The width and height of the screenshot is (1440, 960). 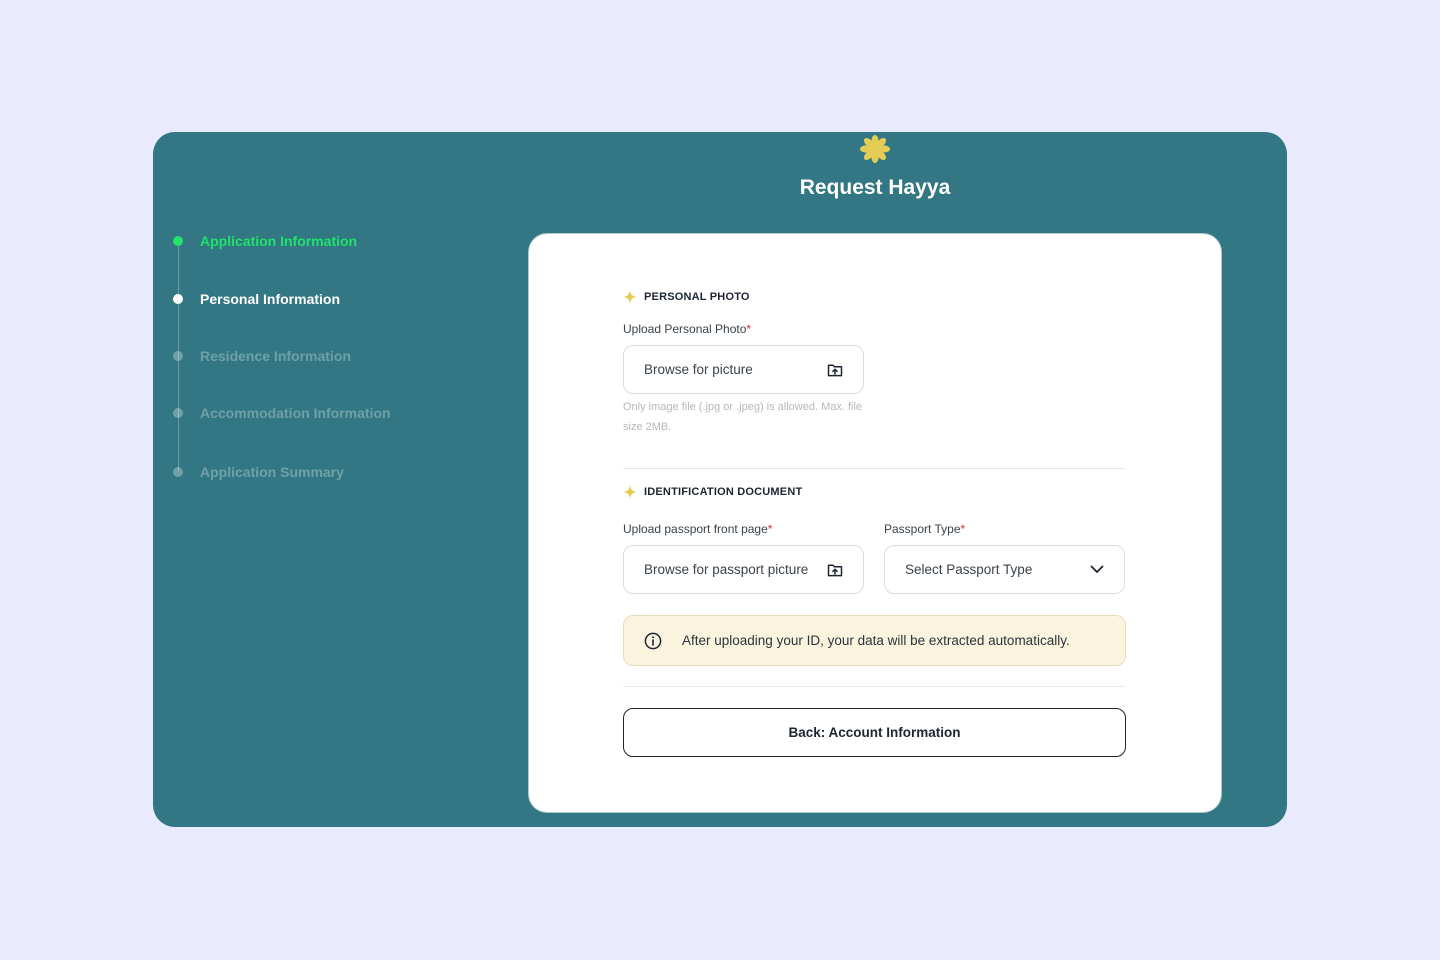 I want to click on passport-type-select: Select Passport Type, so click(x=1004, y=569).